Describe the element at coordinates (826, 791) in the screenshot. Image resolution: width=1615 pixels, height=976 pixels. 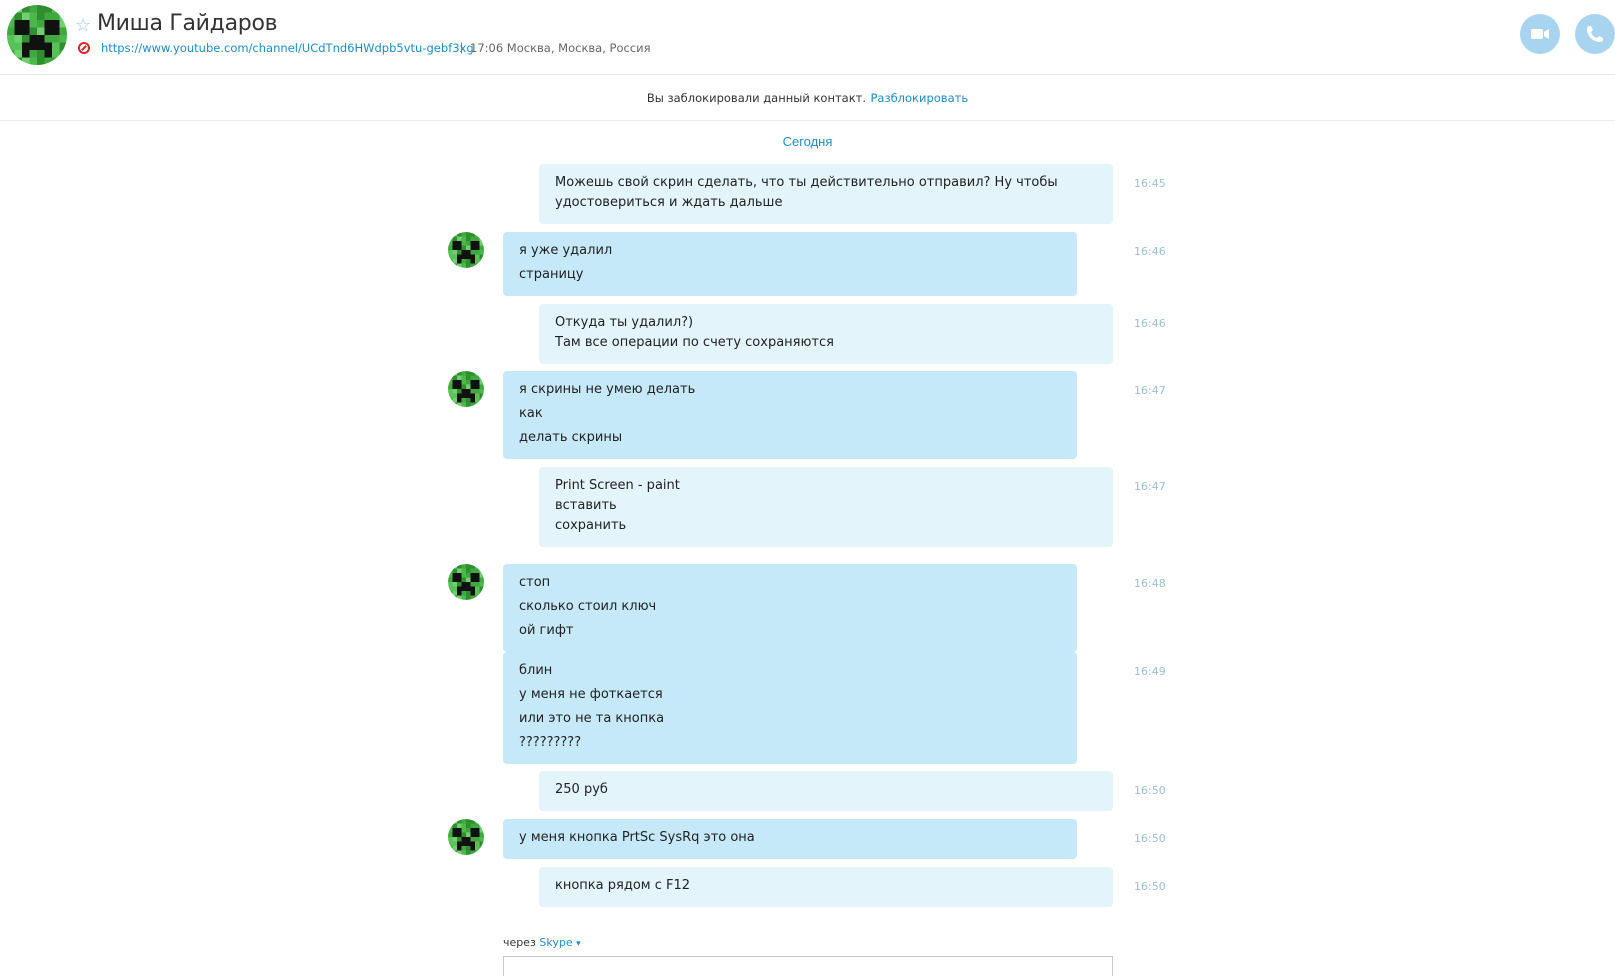
I see `outgoing-message: 250 руб` at that location.